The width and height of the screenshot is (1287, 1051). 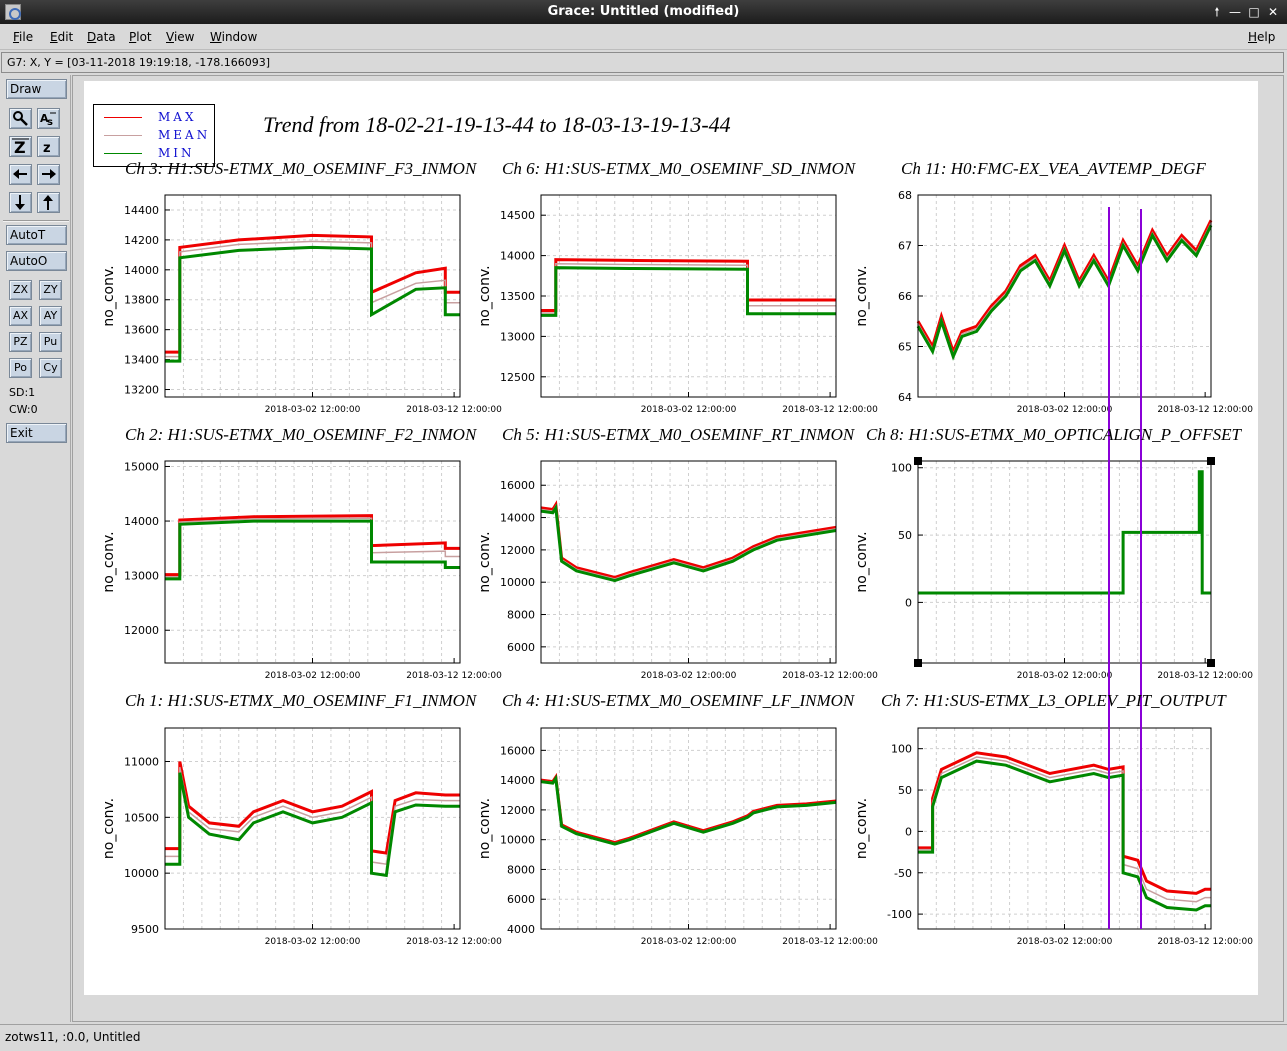 What do you see at coordinates (517, 377) in the screenshot?
I see `y-tick-label: 12500` at bounding box center [517, 377].